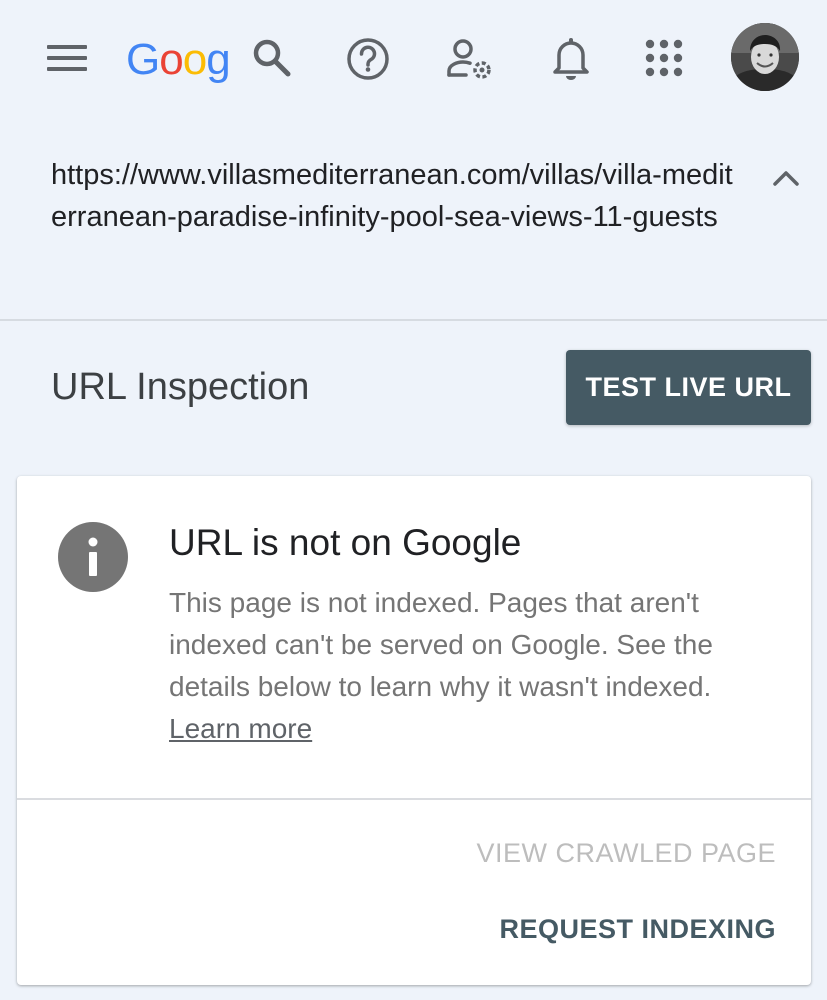 The width and height of the screenshot is (827, 1000). Describe the element at coordinates (786, 178) in the screenshot. I see `chevron-up-icon` at that location.